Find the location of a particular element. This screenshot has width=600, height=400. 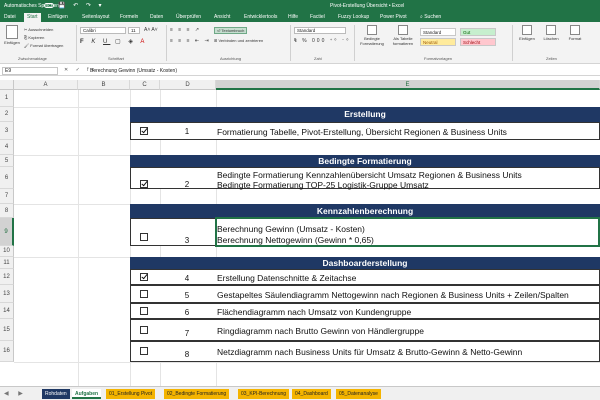

number-format-buttons: ₠ % 000 ⁺⁰ ⁻⁰ is located at coordinates (322, 41).